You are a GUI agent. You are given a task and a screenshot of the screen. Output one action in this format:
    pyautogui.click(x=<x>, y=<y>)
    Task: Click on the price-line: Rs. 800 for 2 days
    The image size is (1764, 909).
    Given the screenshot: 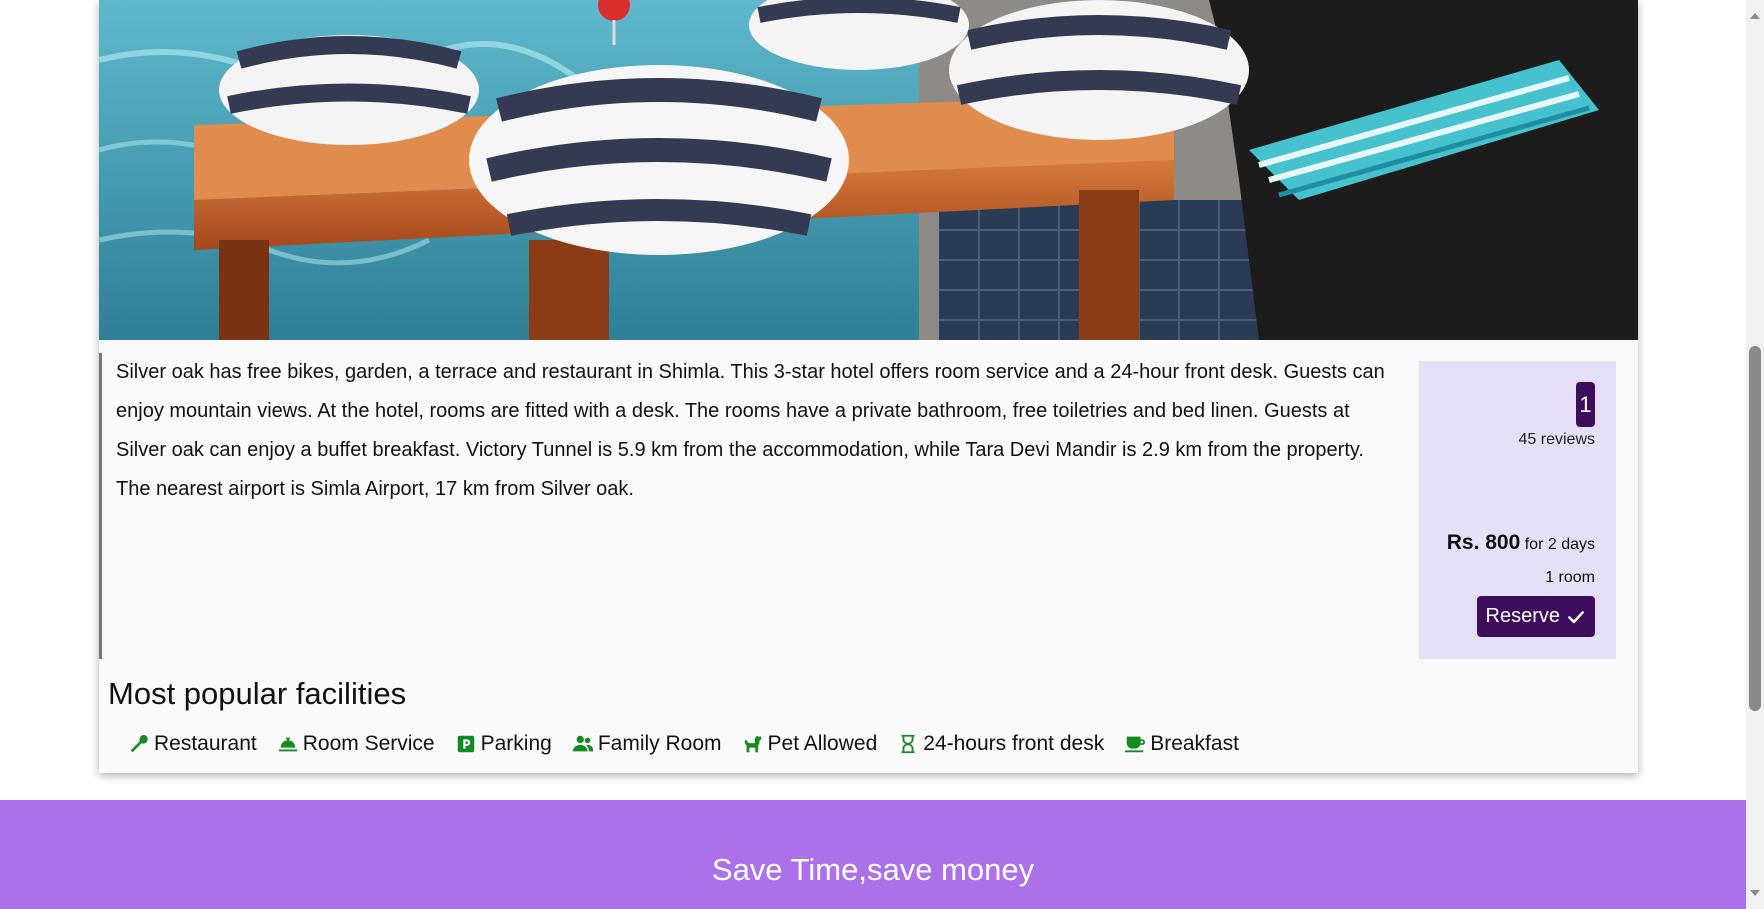 What is the action you would take?
    pyautogui.click(x=1521, y=543)
    